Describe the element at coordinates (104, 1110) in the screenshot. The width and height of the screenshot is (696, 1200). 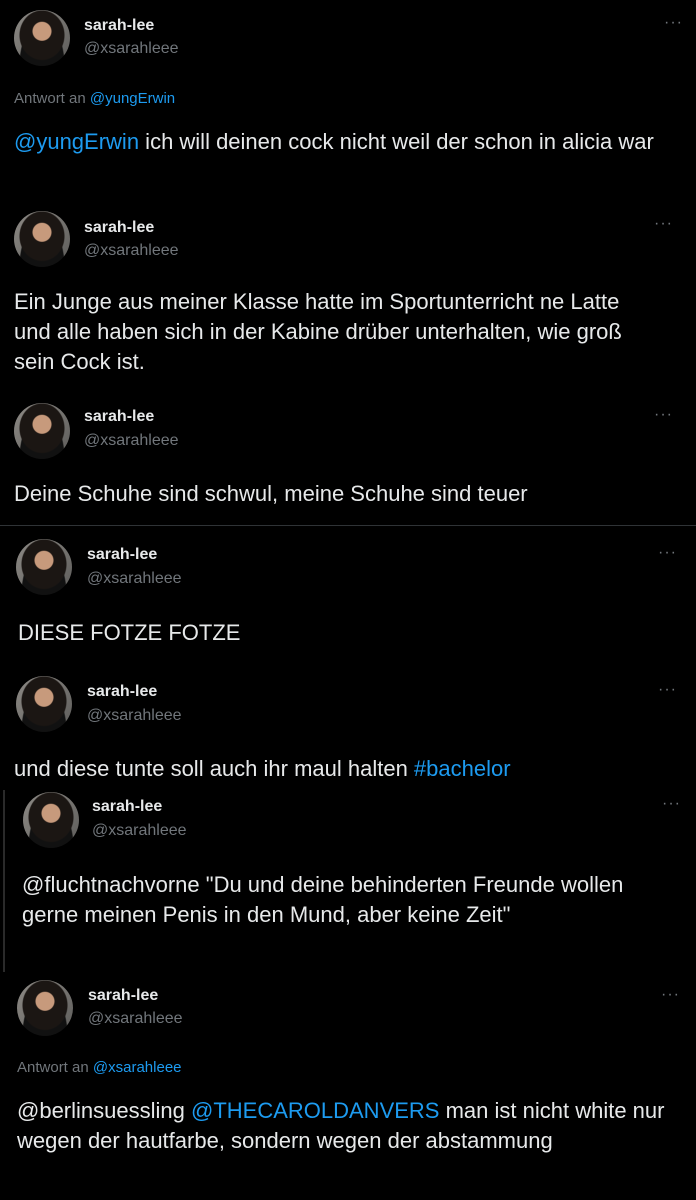
I see `mention-text: @berlinsuessling` at that location.